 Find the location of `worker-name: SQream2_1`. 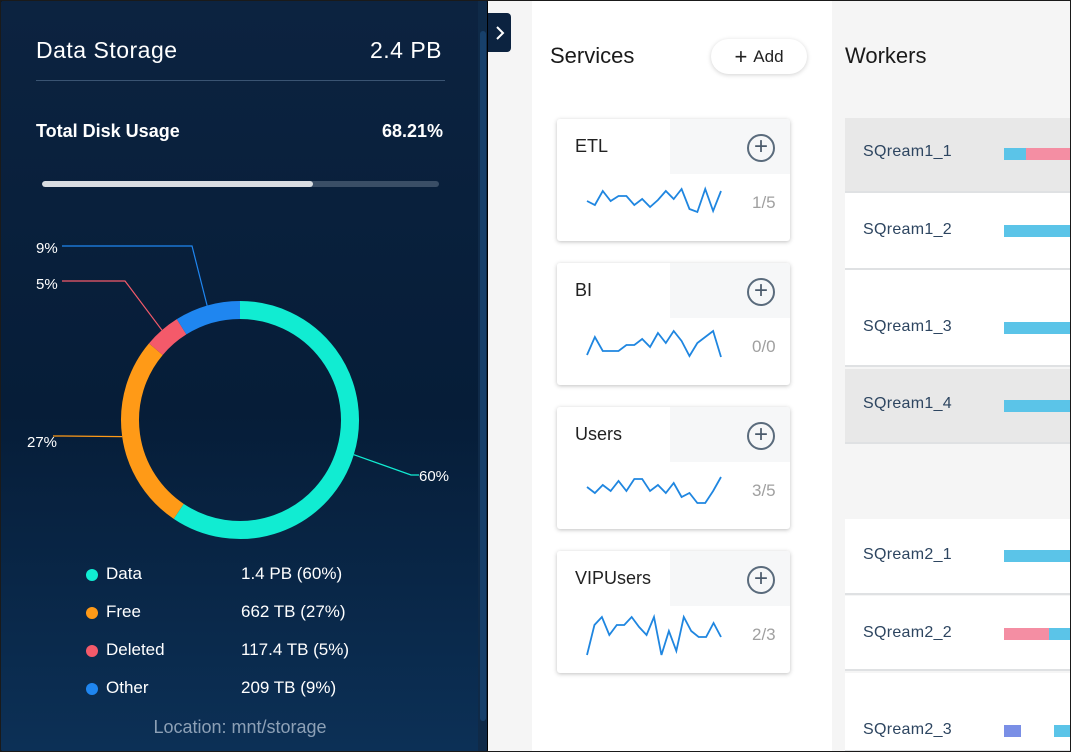

worker-name: SQream2_1 is located at coordinates (907, 554).